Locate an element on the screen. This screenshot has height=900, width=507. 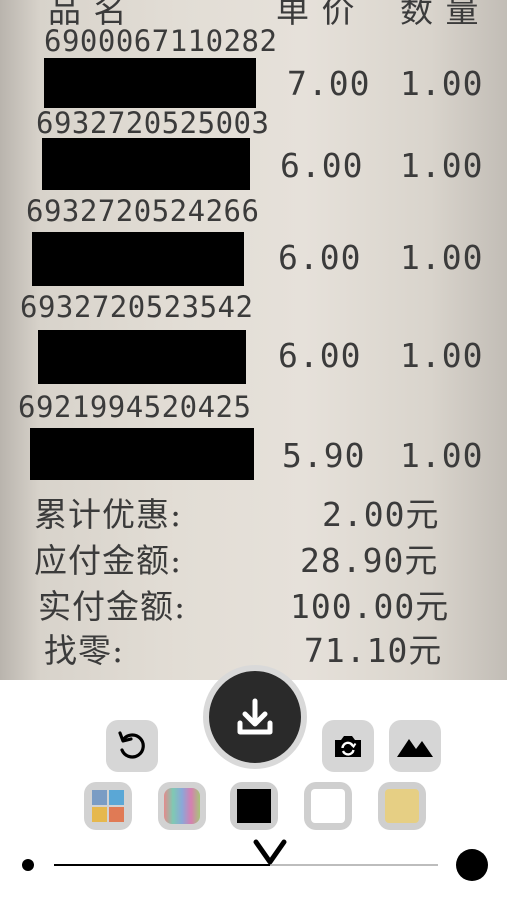
payable-value: 28.90元 is located at coordinates (369, 560).